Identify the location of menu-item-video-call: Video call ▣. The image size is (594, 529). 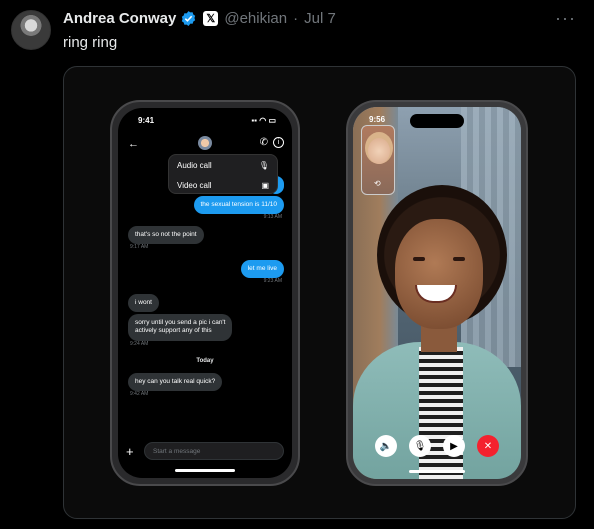
(223, 185).